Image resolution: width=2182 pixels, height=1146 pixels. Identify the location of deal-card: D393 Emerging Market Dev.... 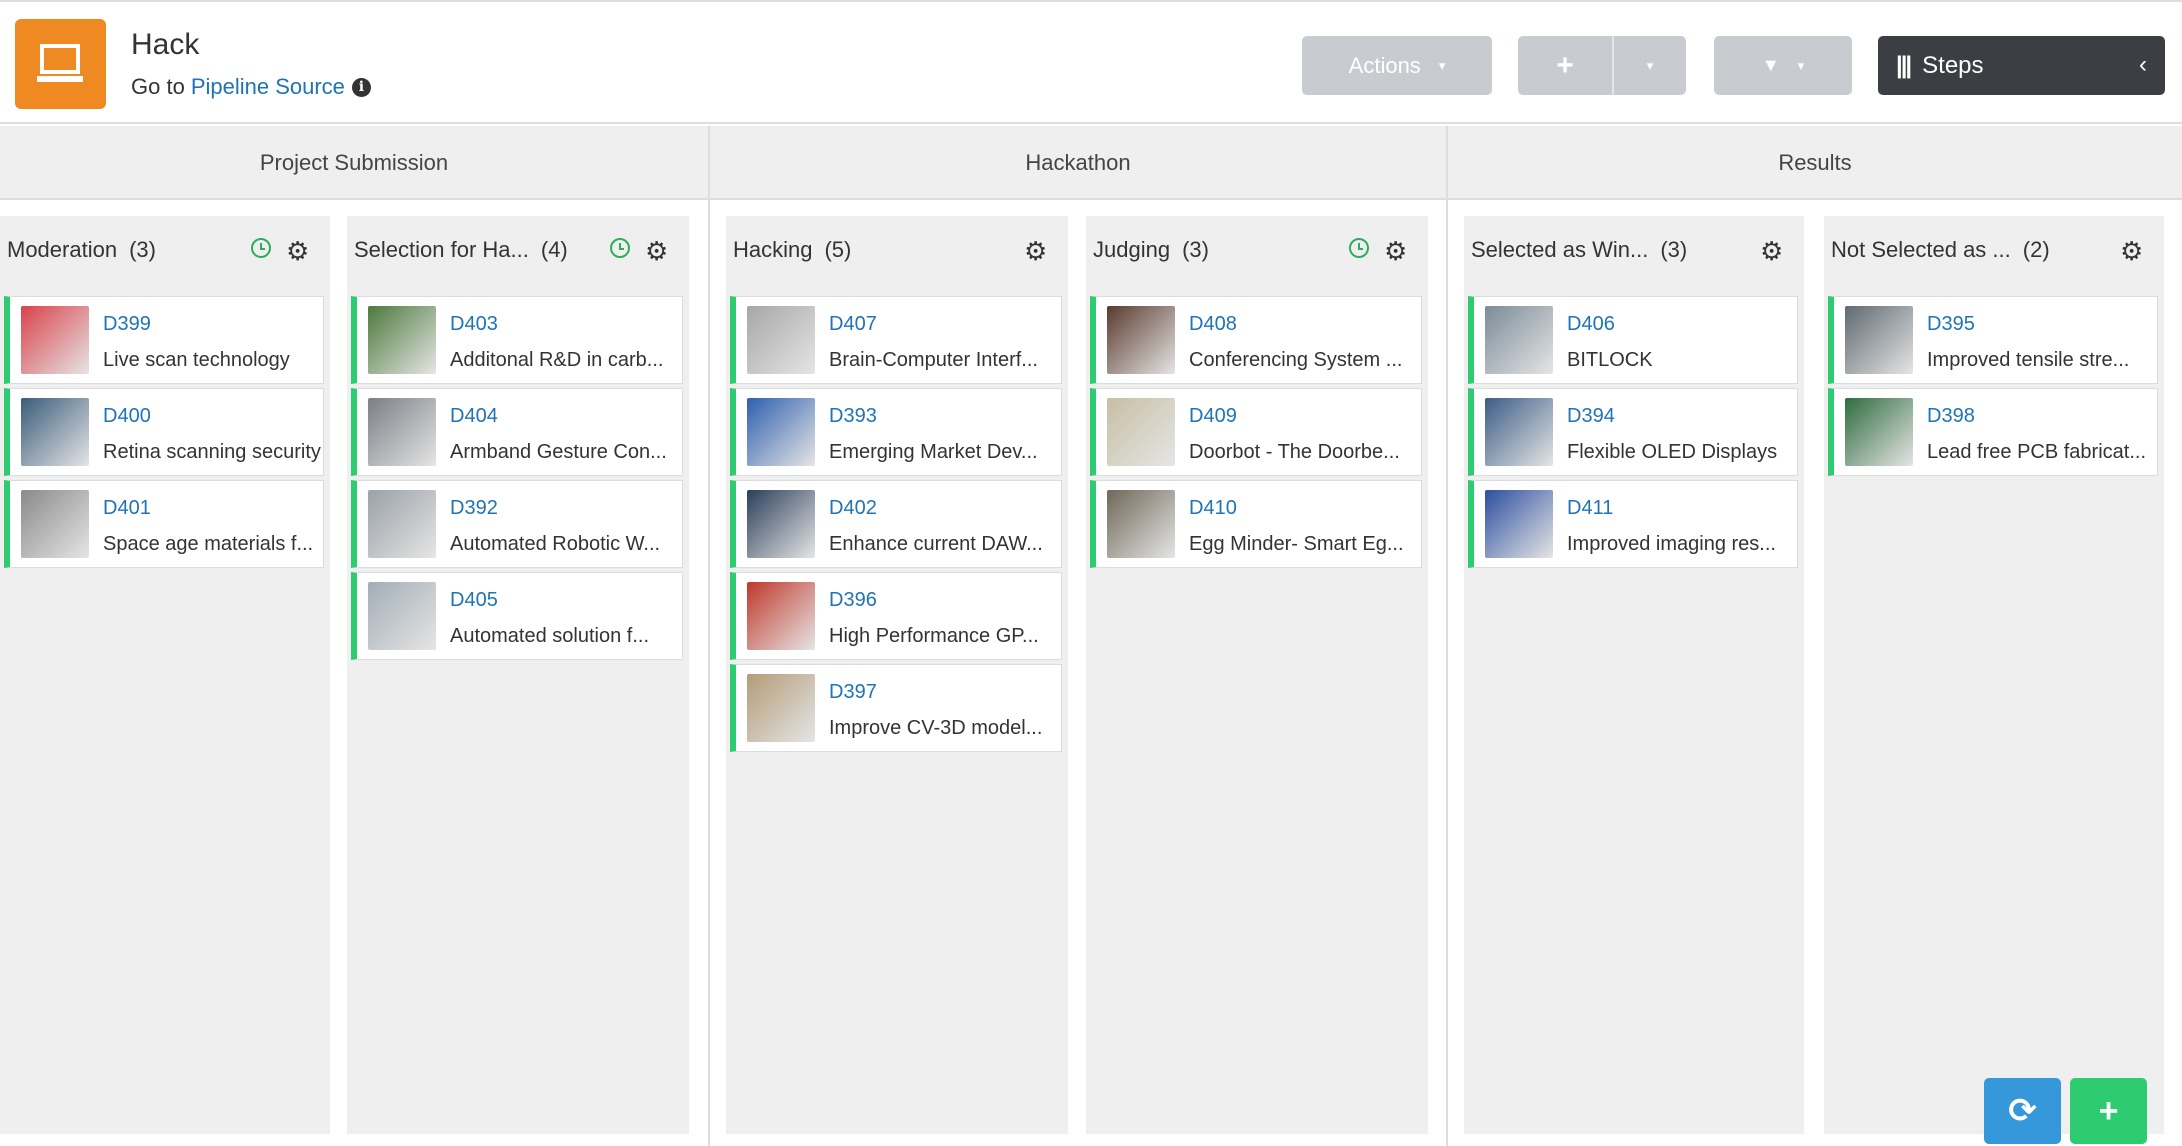
(896, 432).